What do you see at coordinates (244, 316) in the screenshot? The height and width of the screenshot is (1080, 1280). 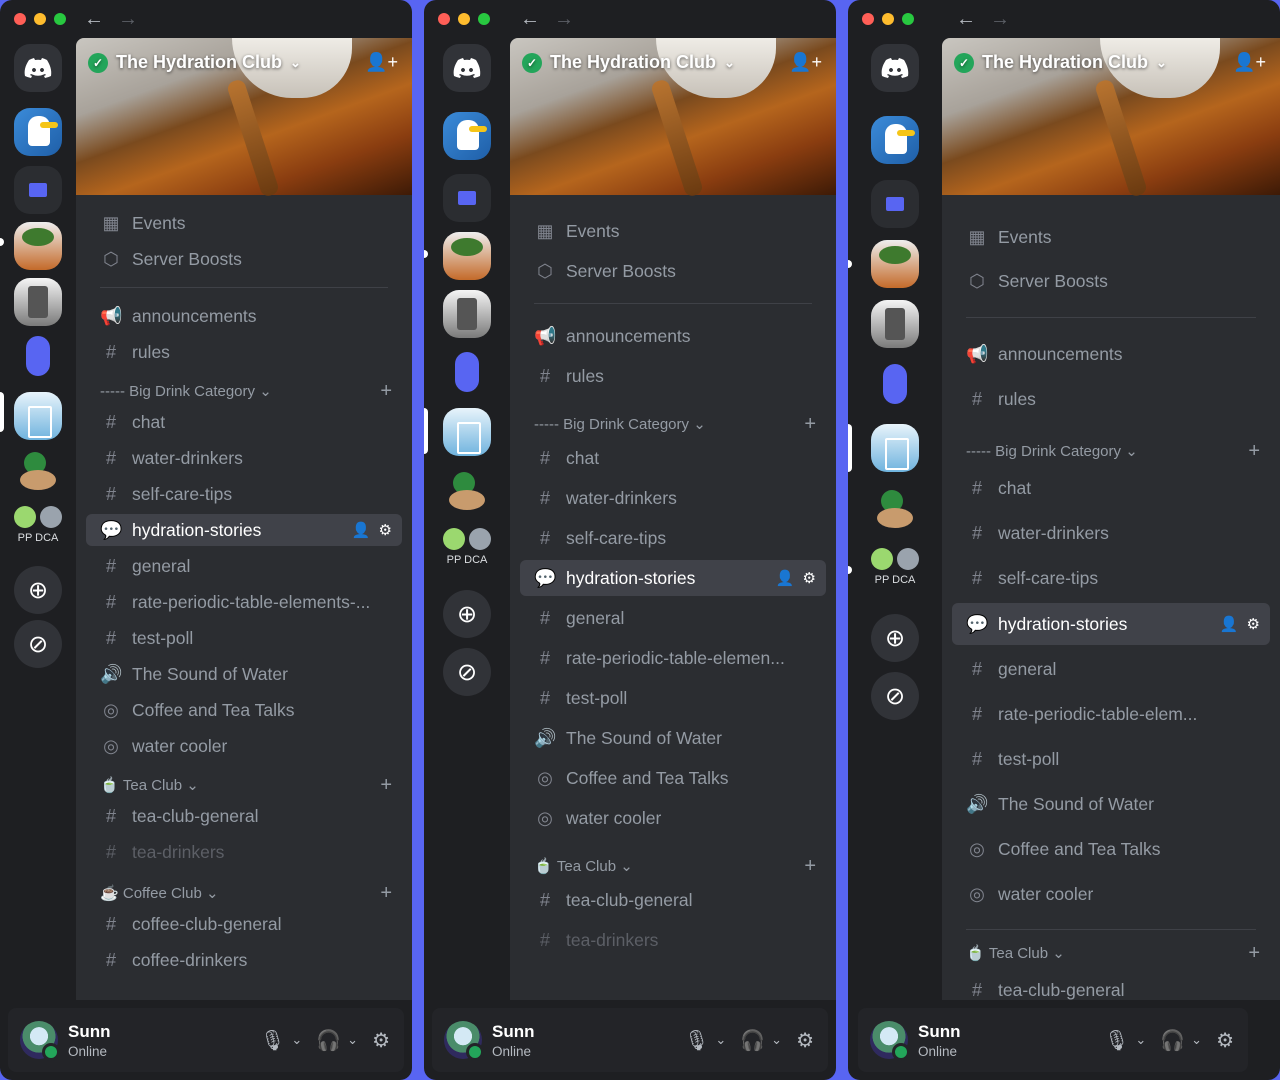 I see `channel-announcements: 📢 announcements` at bounding box center [244, 316].